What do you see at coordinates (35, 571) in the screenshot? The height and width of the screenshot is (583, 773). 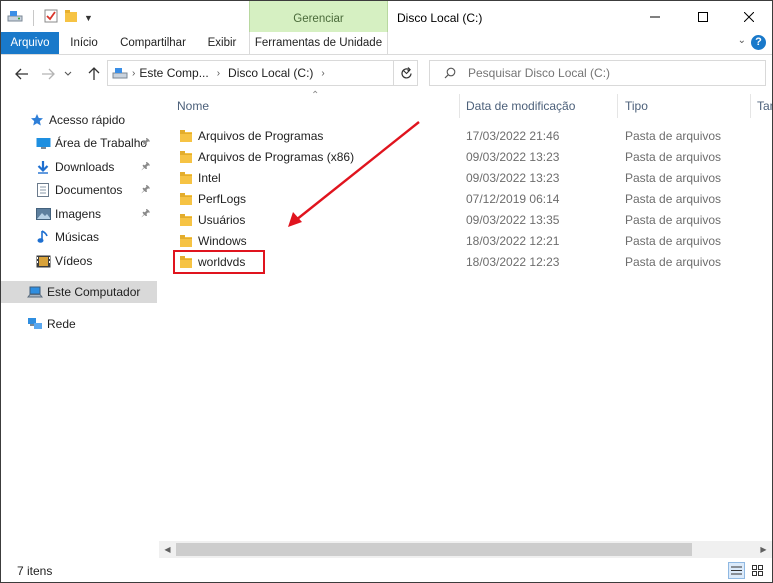 I see `item-count: 7 itens` at bounding box center [35, 571].